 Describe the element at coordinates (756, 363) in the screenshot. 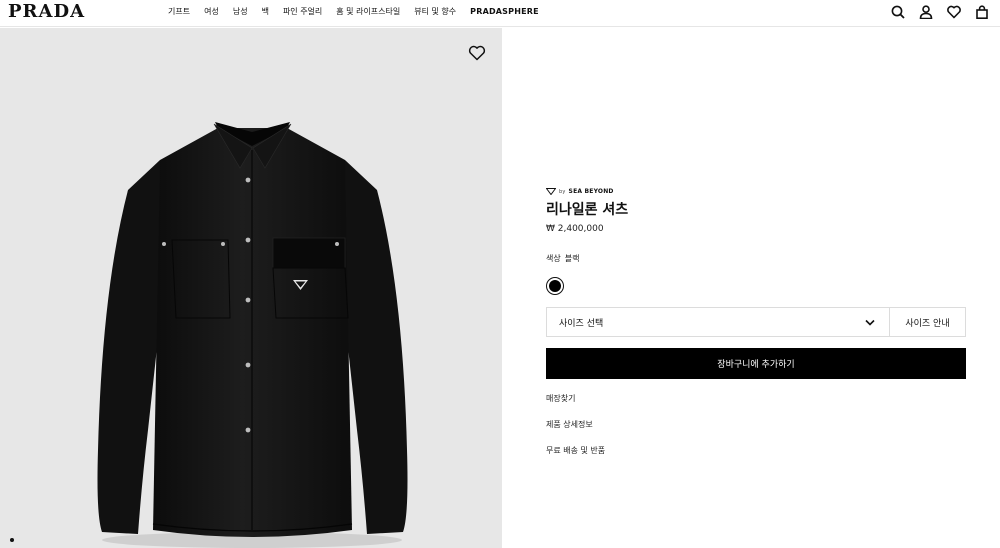

I see `add-to-cart-button: 장바구니에 추가하기` at that location.